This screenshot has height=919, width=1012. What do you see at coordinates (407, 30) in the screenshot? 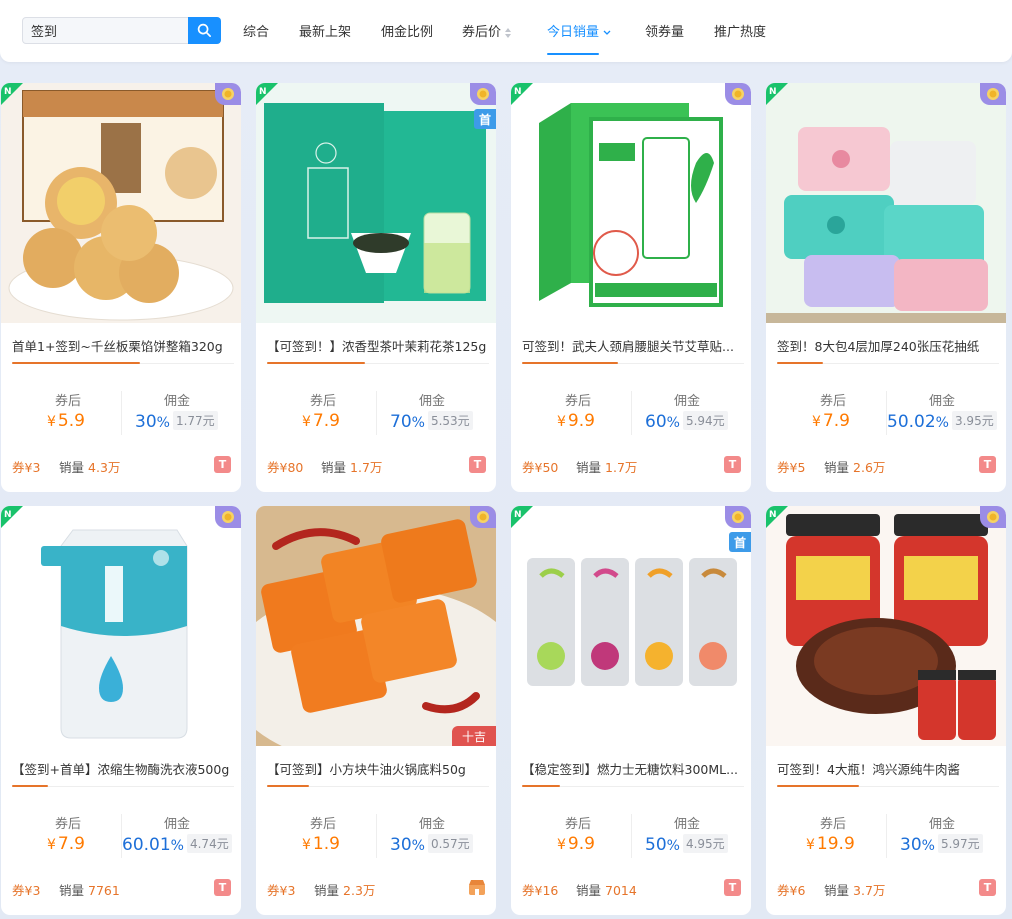
I see `tab-commission-rate: 佣金比例` at bounding box center [407, 30].